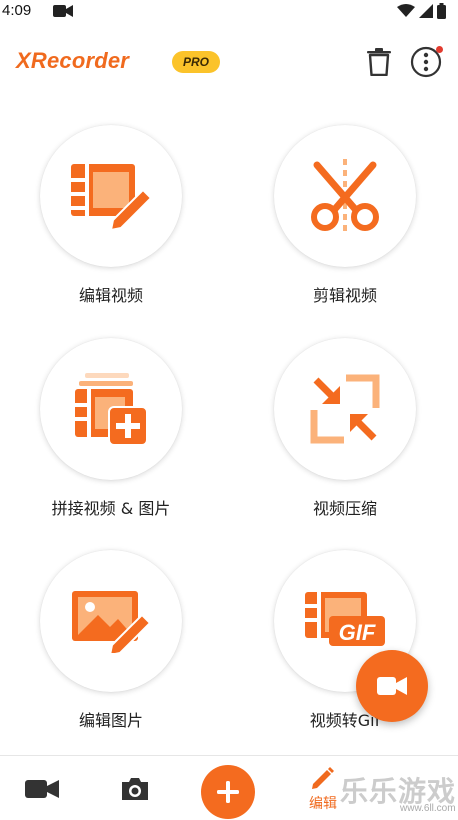 This screenshot has width=458, height=820. I want to click on nav-add-button, so click(228, 792).